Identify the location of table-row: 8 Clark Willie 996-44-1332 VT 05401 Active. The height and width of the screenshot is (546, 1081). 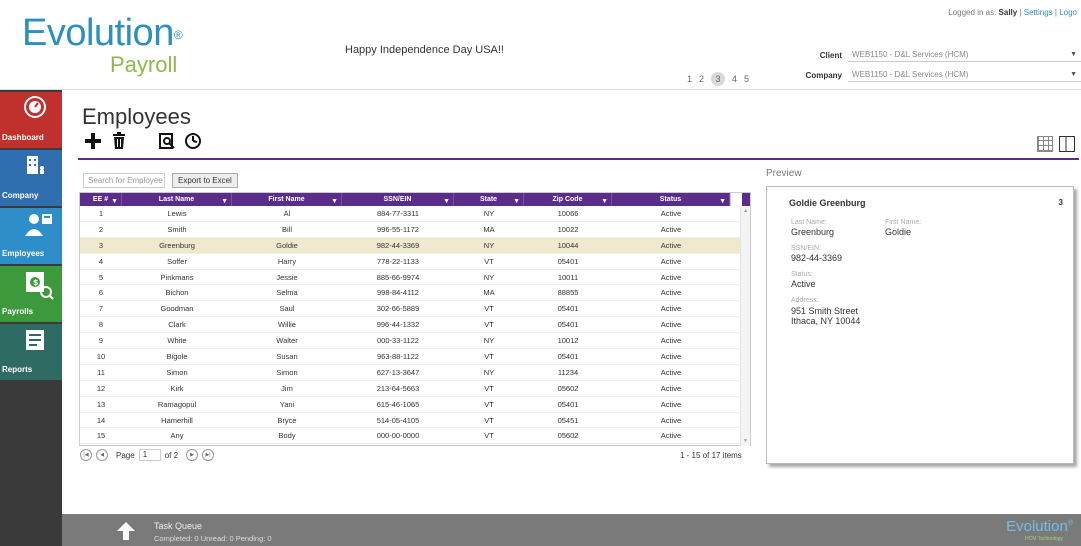
(410, 325).